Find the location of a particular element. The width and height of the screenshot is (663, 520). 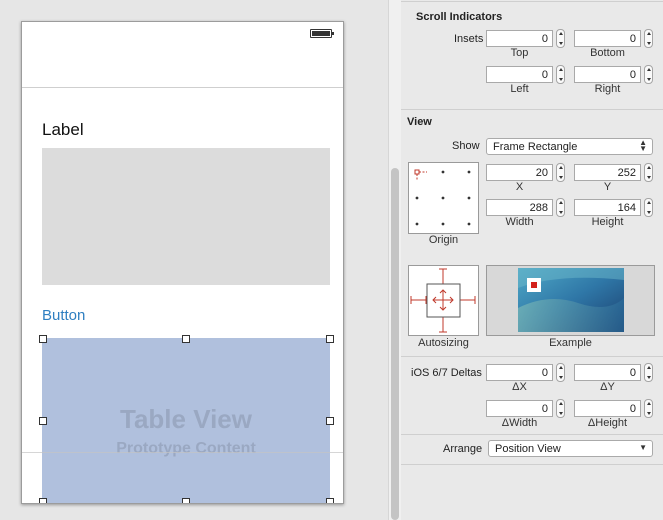

delta-width-stepper is located at coordinates (560, 408).